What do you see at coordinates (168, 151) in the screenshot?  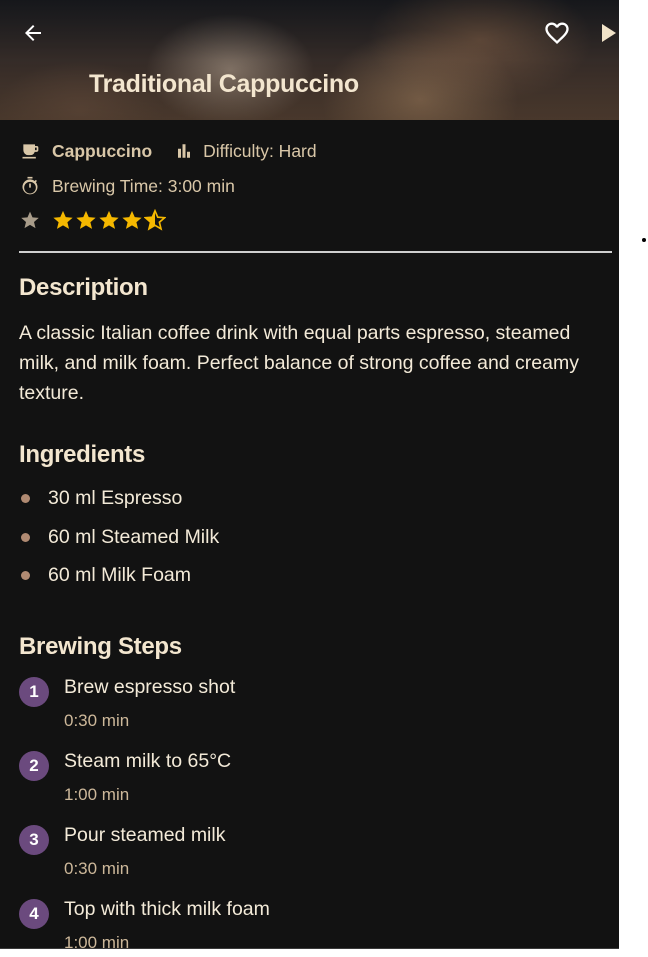 I see `meta-row-category: Cappuccino Difficulty: Hard` at bounding box center [168, 151].